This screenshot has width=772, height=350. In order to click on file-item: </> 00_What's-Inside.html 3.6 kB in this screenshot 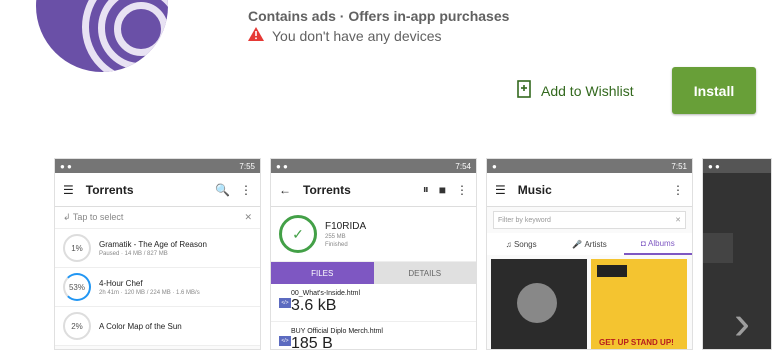, I will do `click(373, 303)`.